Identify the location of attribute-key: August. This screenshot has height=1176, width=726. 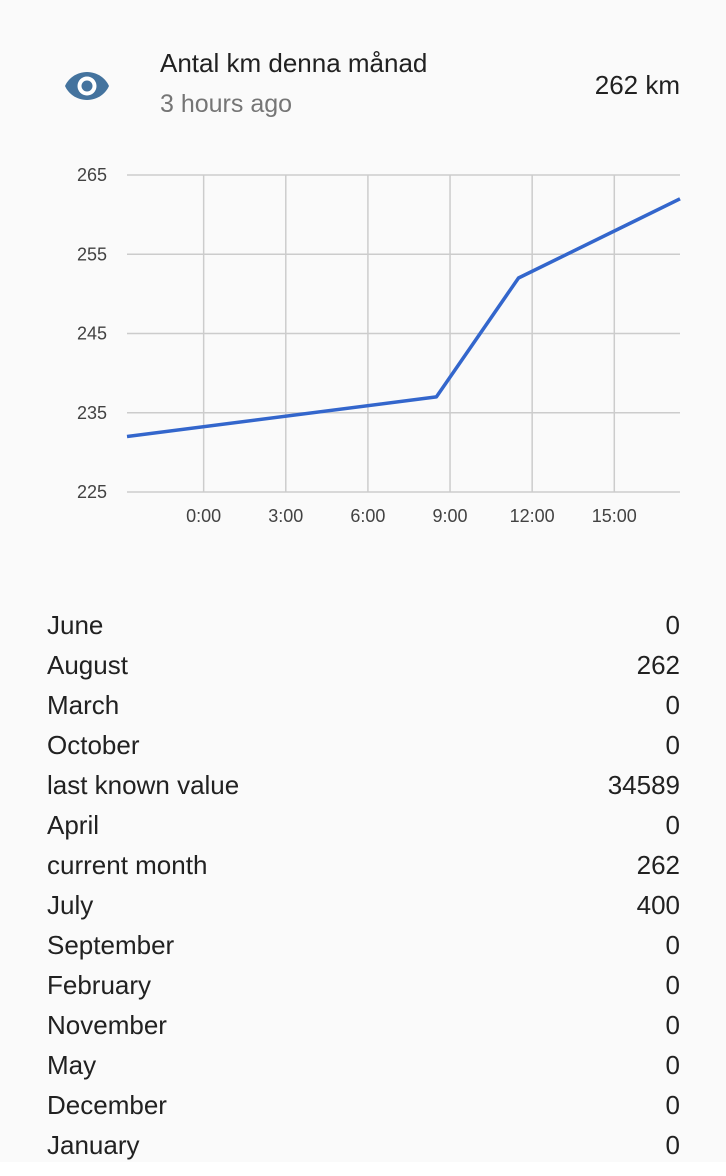
(87, 664).